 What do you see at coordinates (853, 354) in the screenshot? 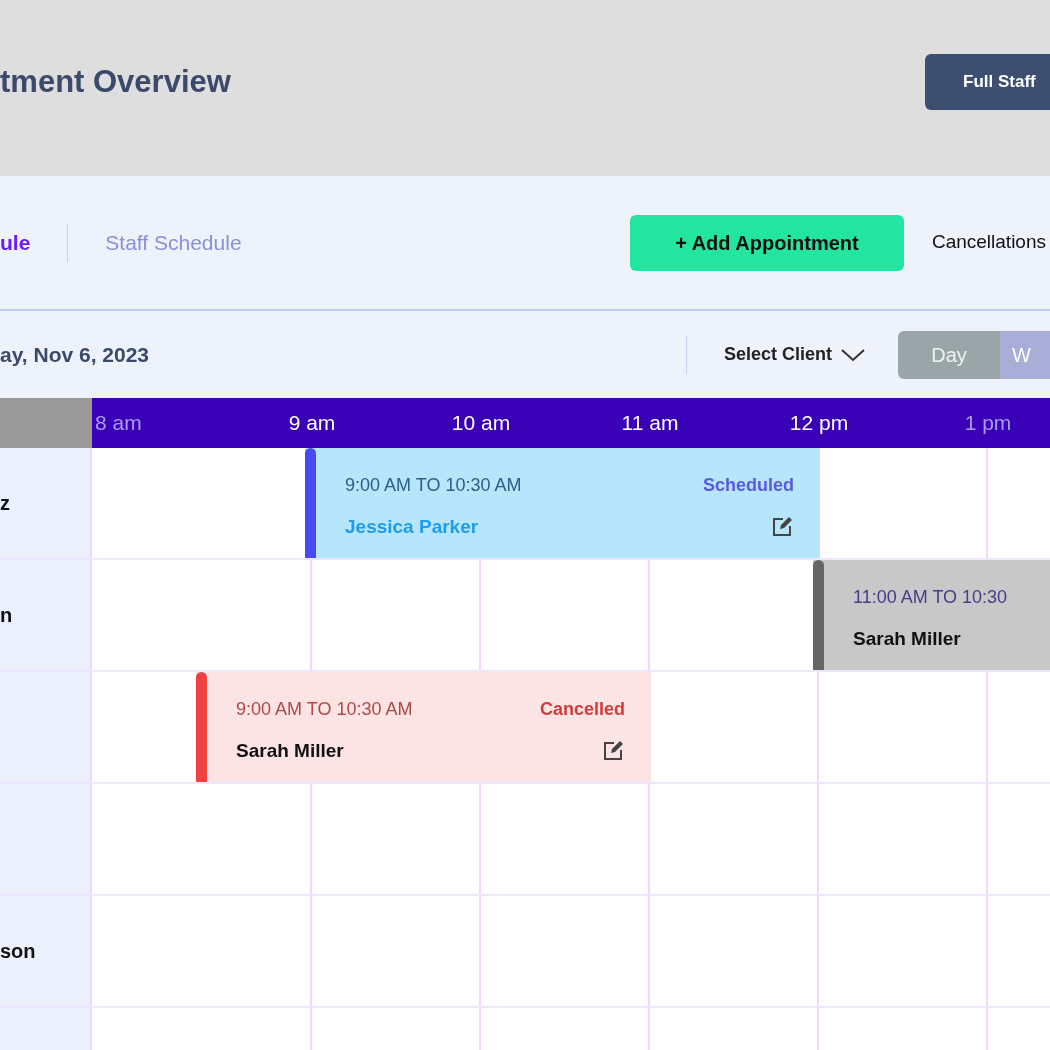
I see `chevron-down-icon` at bounding box center [853, 354].